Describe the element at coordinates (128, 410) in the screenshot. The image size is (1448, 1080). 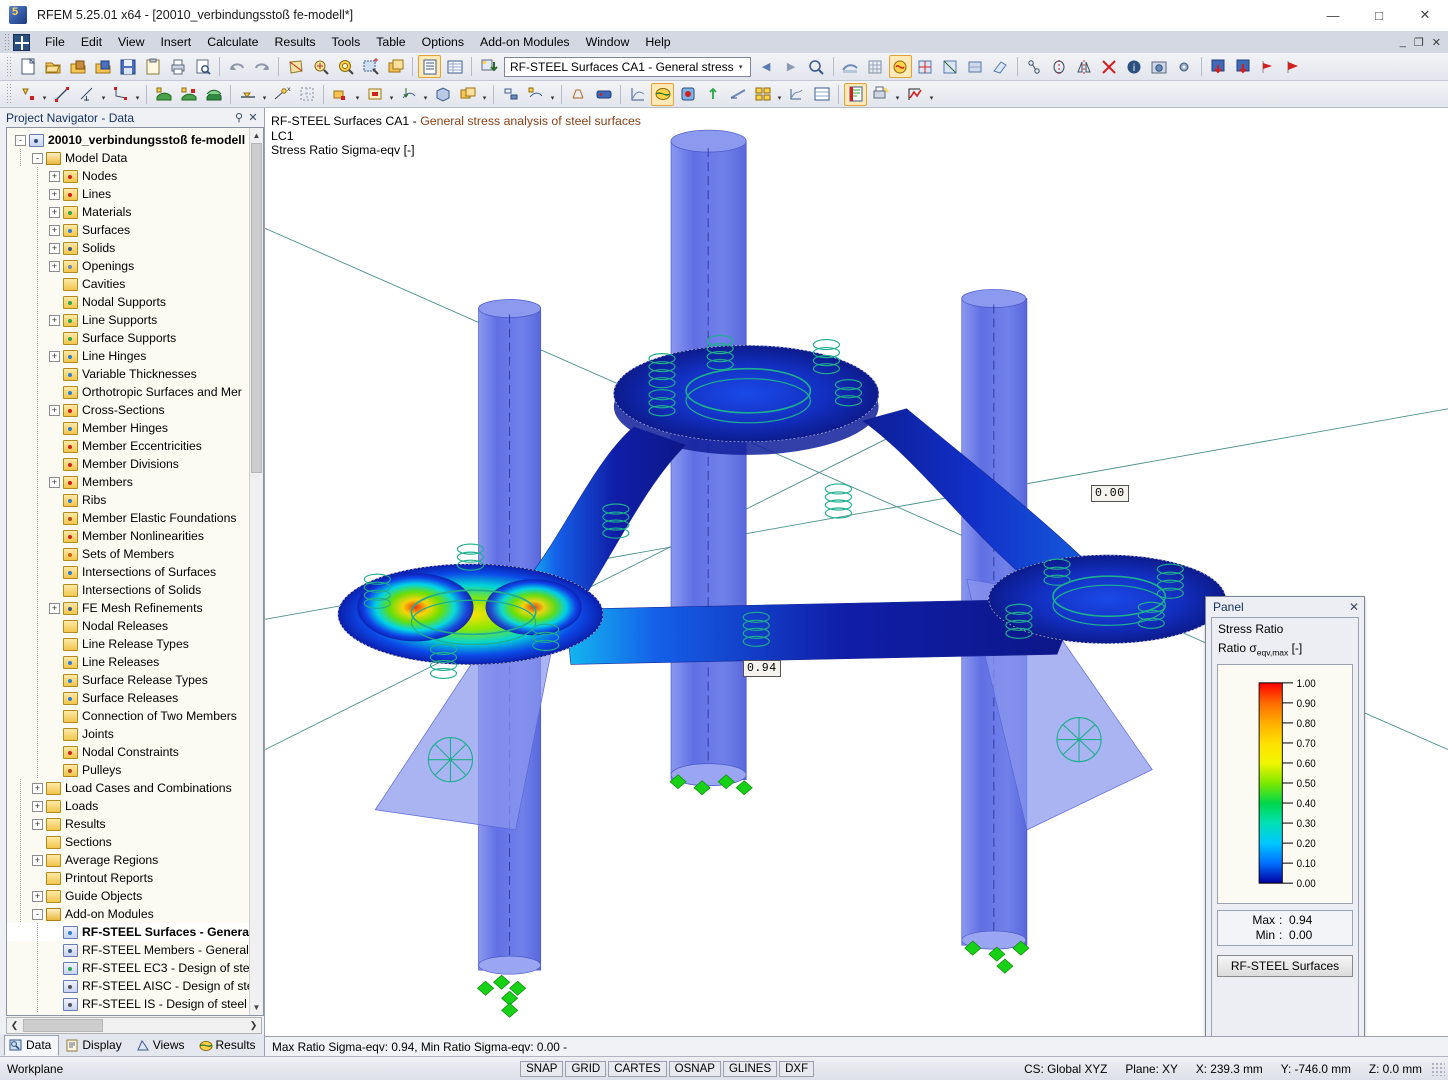
I see `tree-item-cross-sections: + Cross-Sections` at that location.